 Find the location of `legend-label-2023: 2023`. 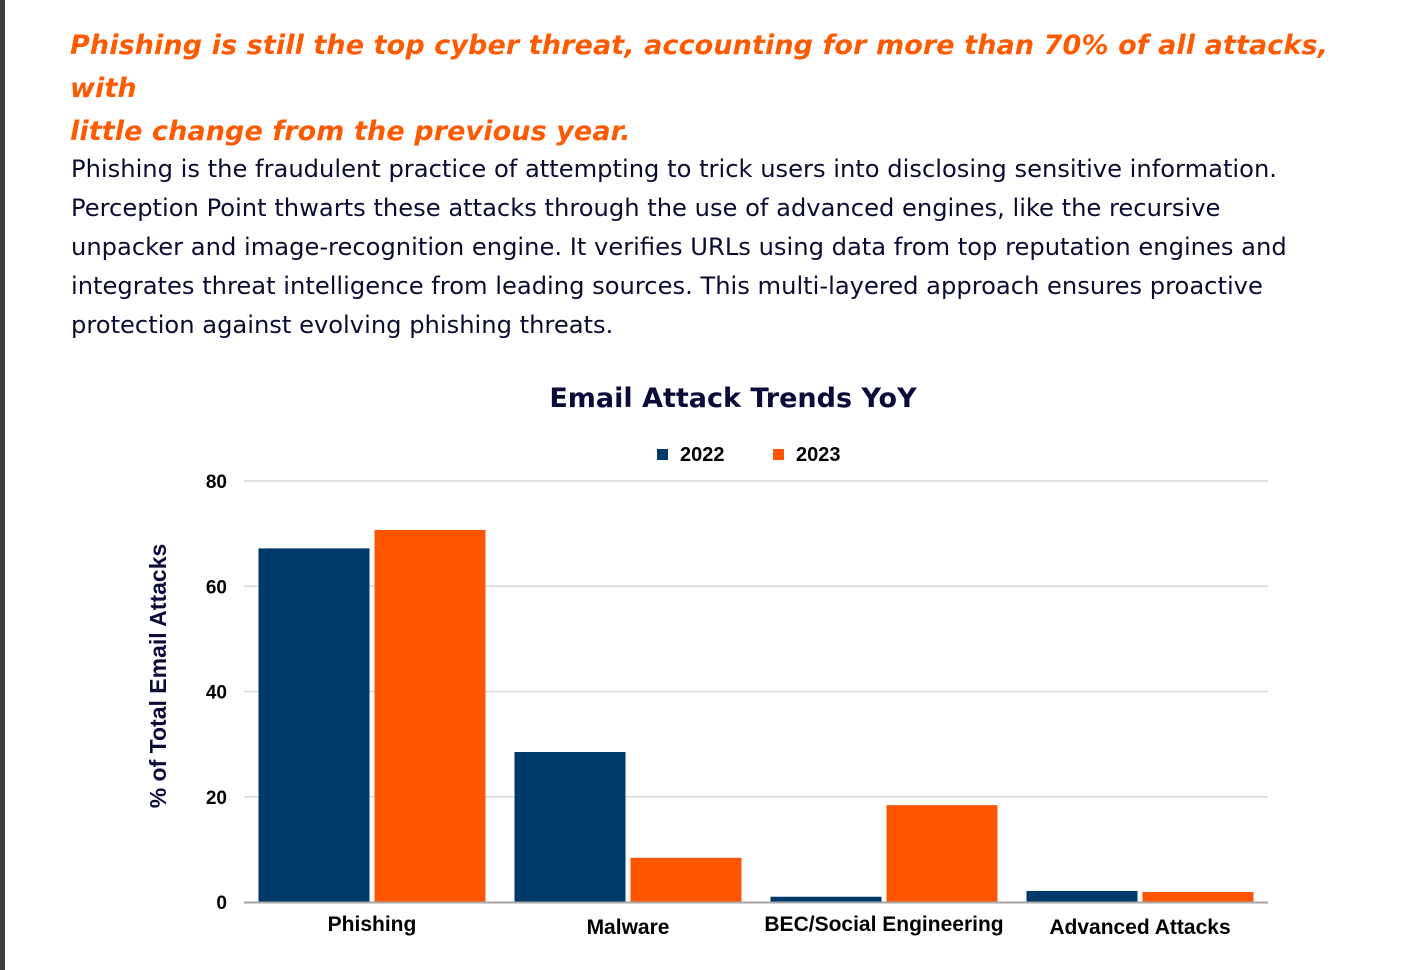

legend-label-2023: 2023 is located at coordinates (818, 455).